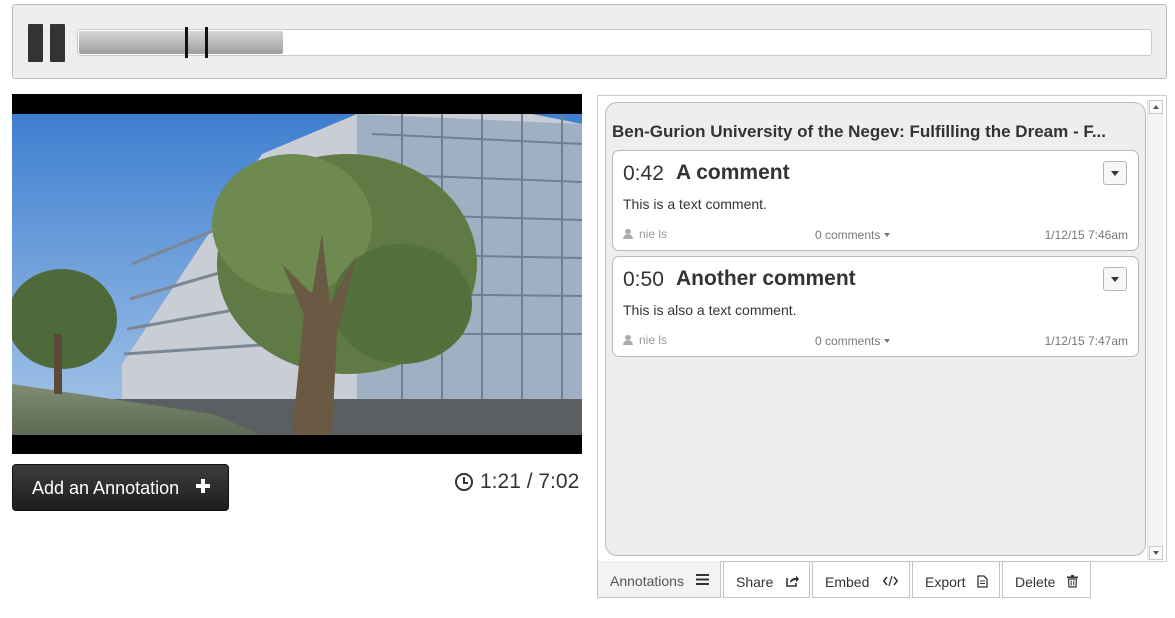  I want to click on player-controls, so click(589, 41).